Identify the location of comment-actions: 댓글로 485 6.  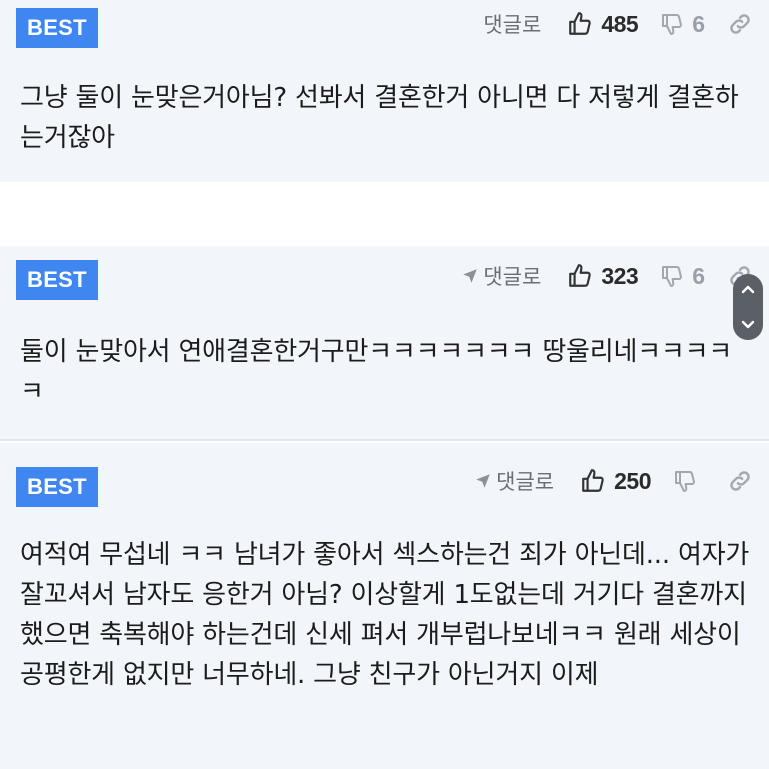
(618, 24).